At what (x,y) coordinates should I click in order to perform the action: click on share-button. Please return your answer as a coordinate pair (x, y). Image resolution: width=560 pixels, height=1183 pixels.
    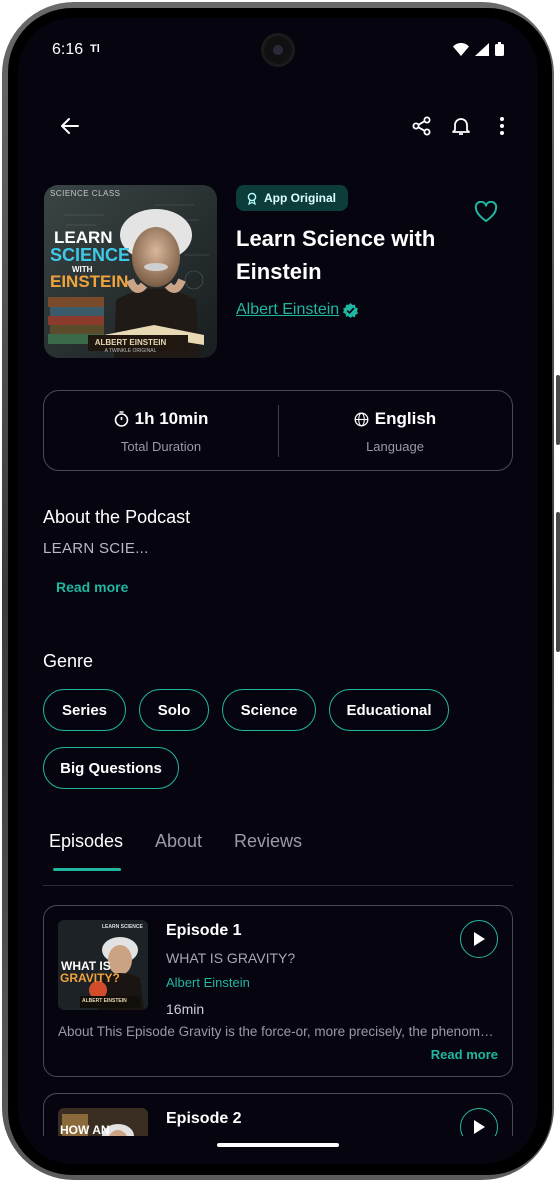
    Looking at the image, I should click on (422, 126).